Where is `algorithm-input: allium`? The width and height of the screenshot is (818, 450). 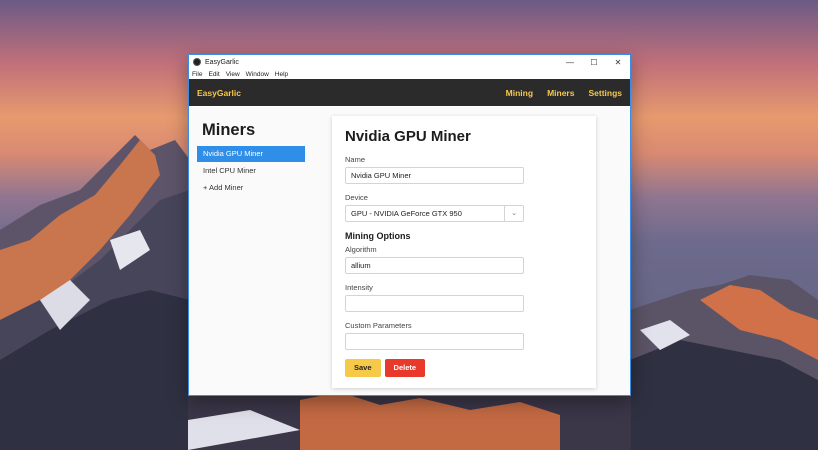
algorithm-input: allium is located at coordinates (434, 265).